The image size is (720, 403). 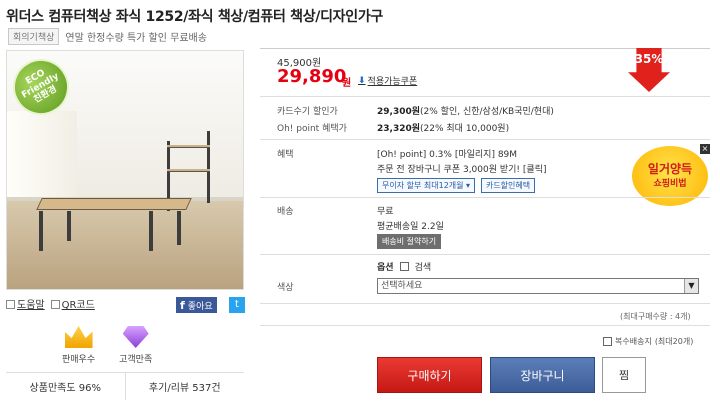 What do you see at coordinates (465, 112) in the screenshot?
I see `card-discount-value: 29,300원(2% 할인, 신한/삼성/KB국민/현대)` at bounding box center [465, 112].